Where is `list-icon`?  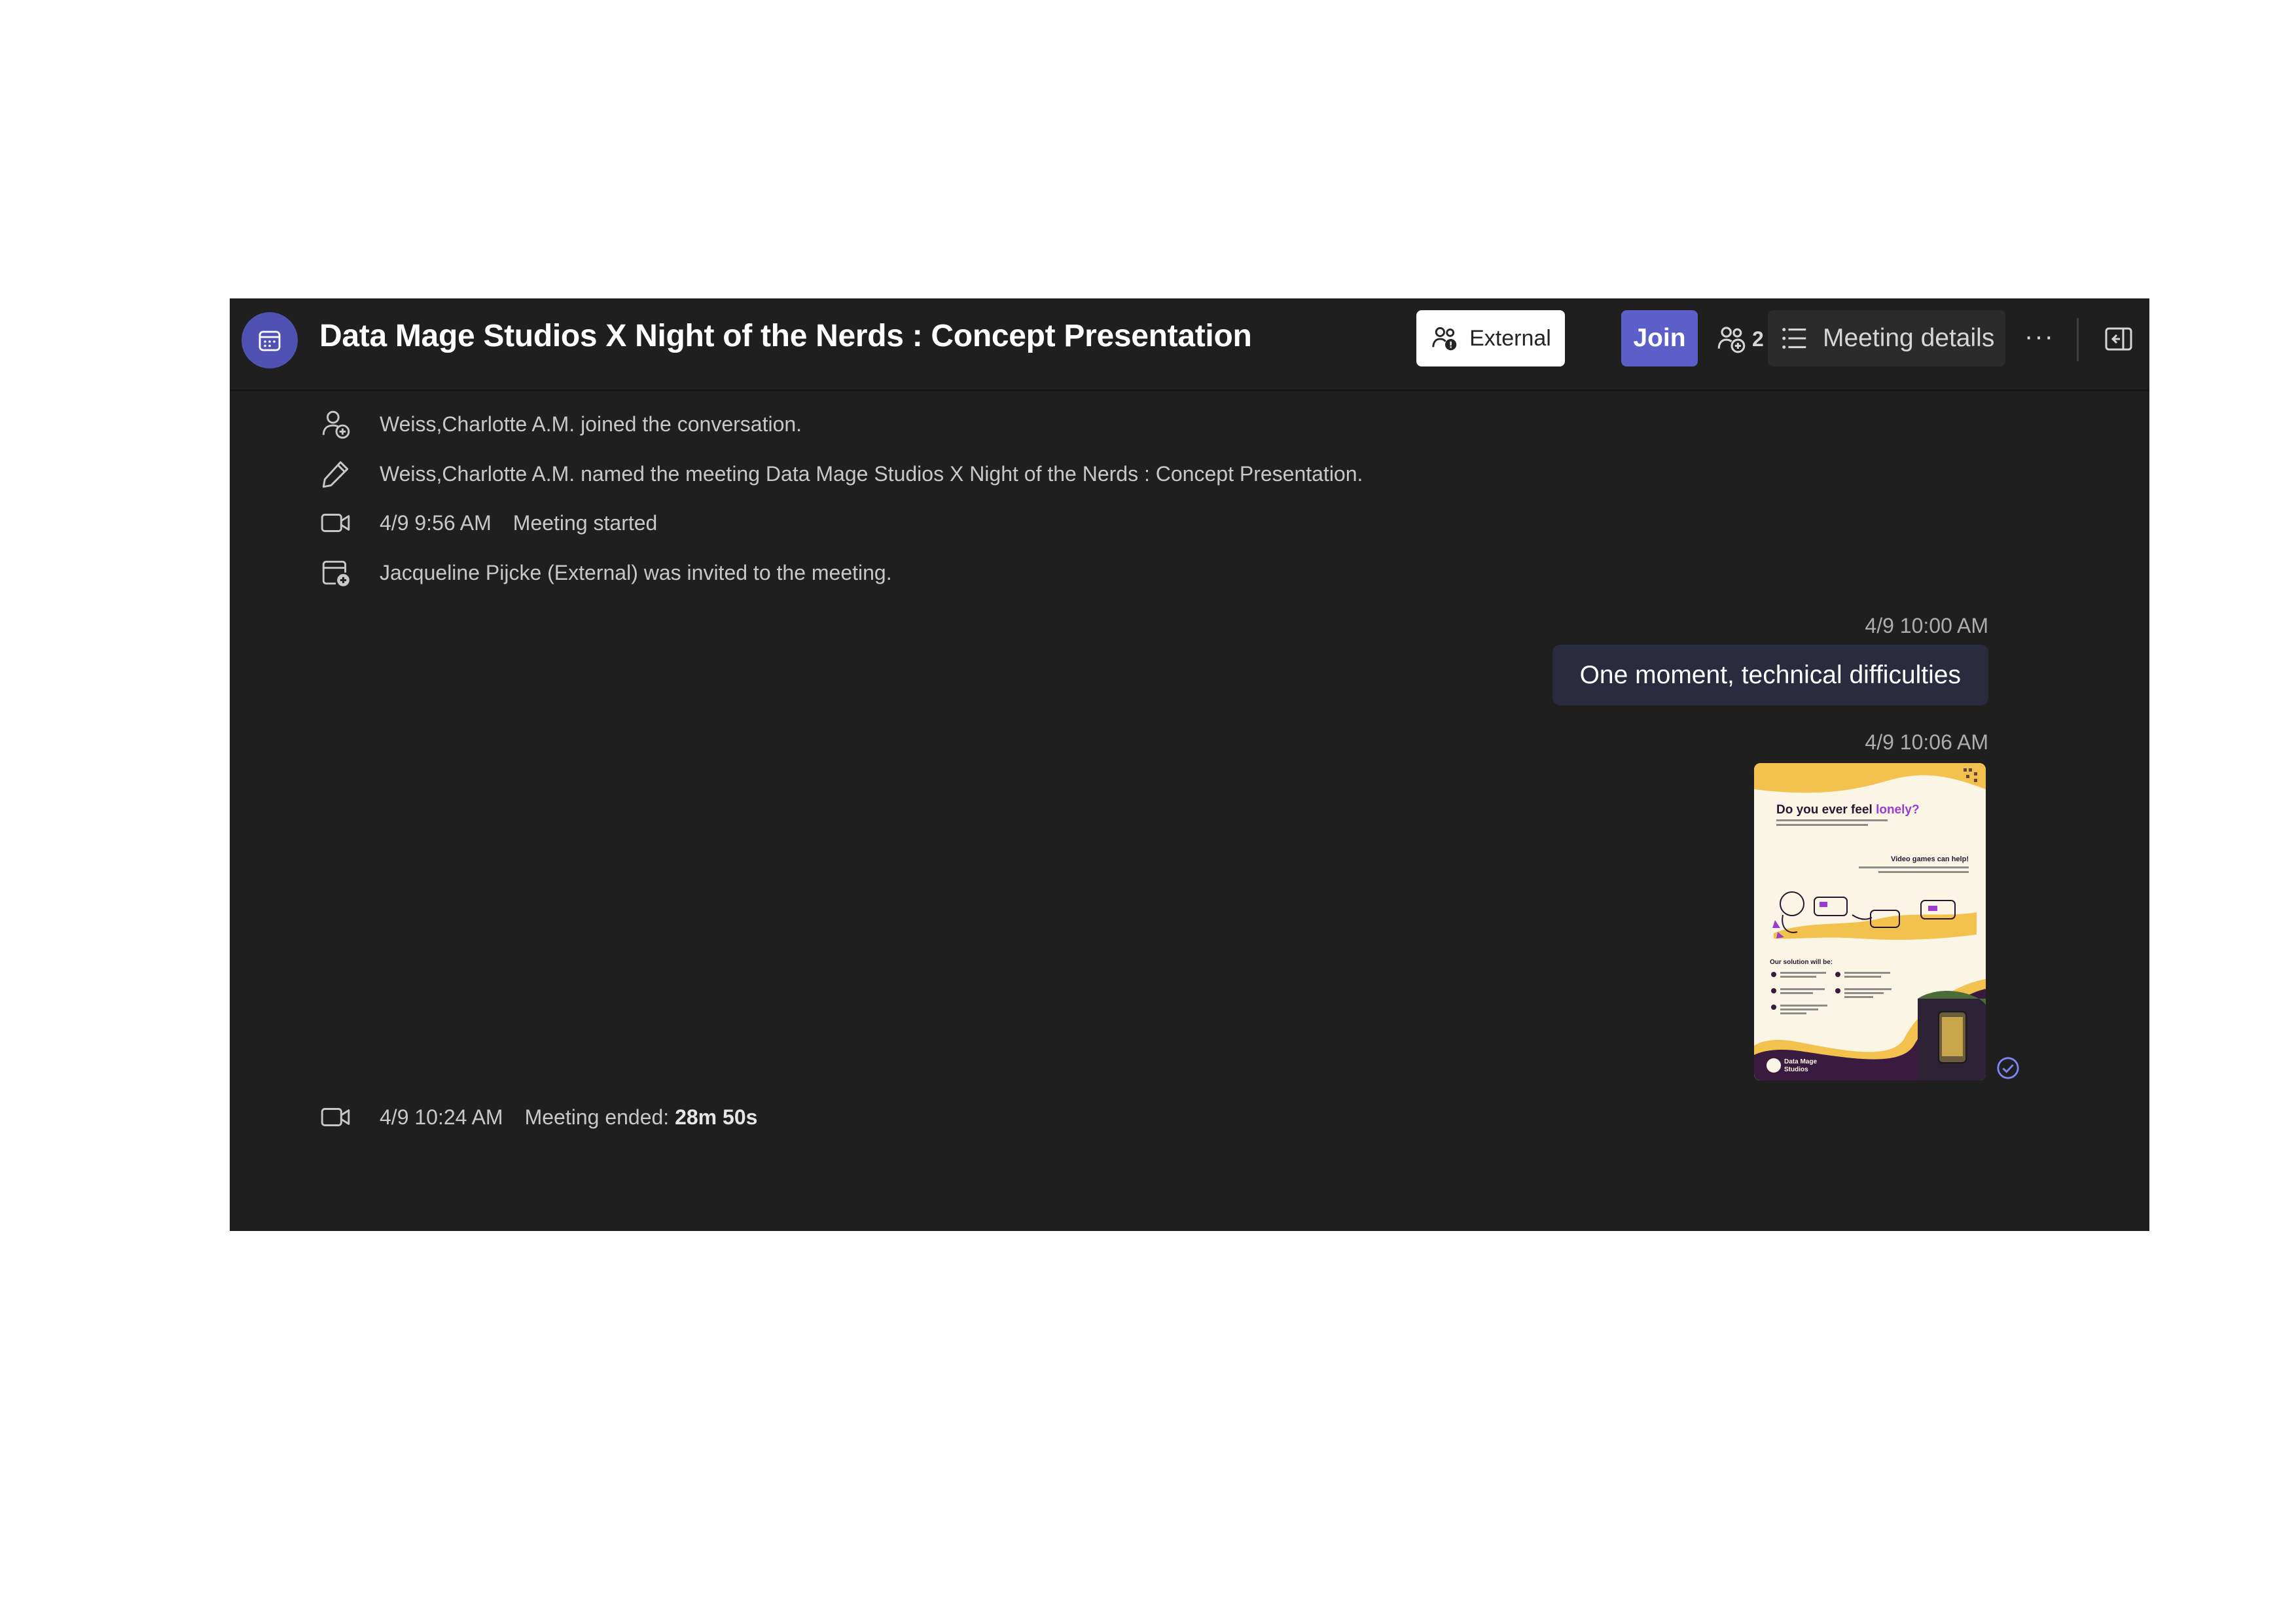 list-icon is located at coordinates (1794, 339).